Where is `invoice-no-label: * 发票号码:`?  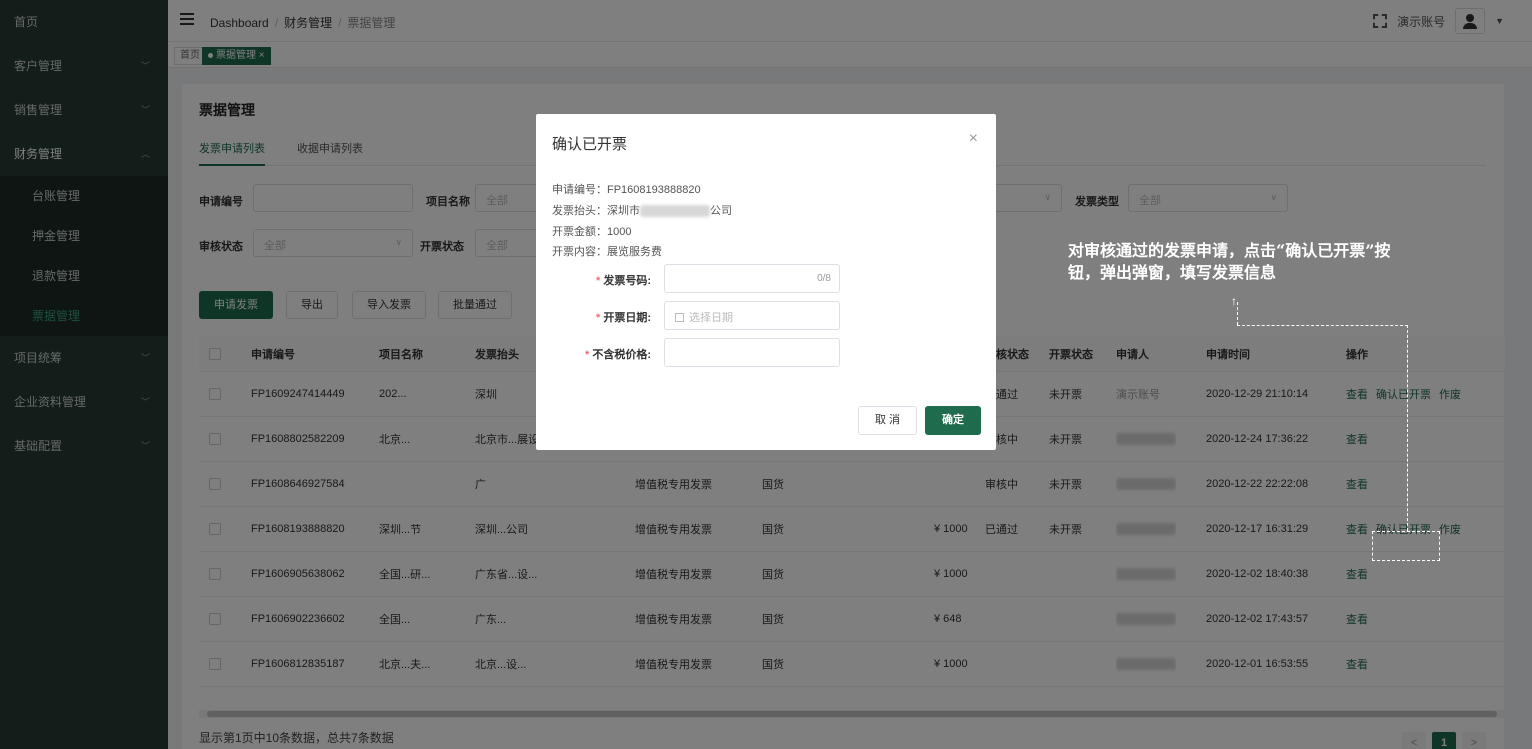 invoice-no-label: * 发票号码: is located at coordinates (623, 281).